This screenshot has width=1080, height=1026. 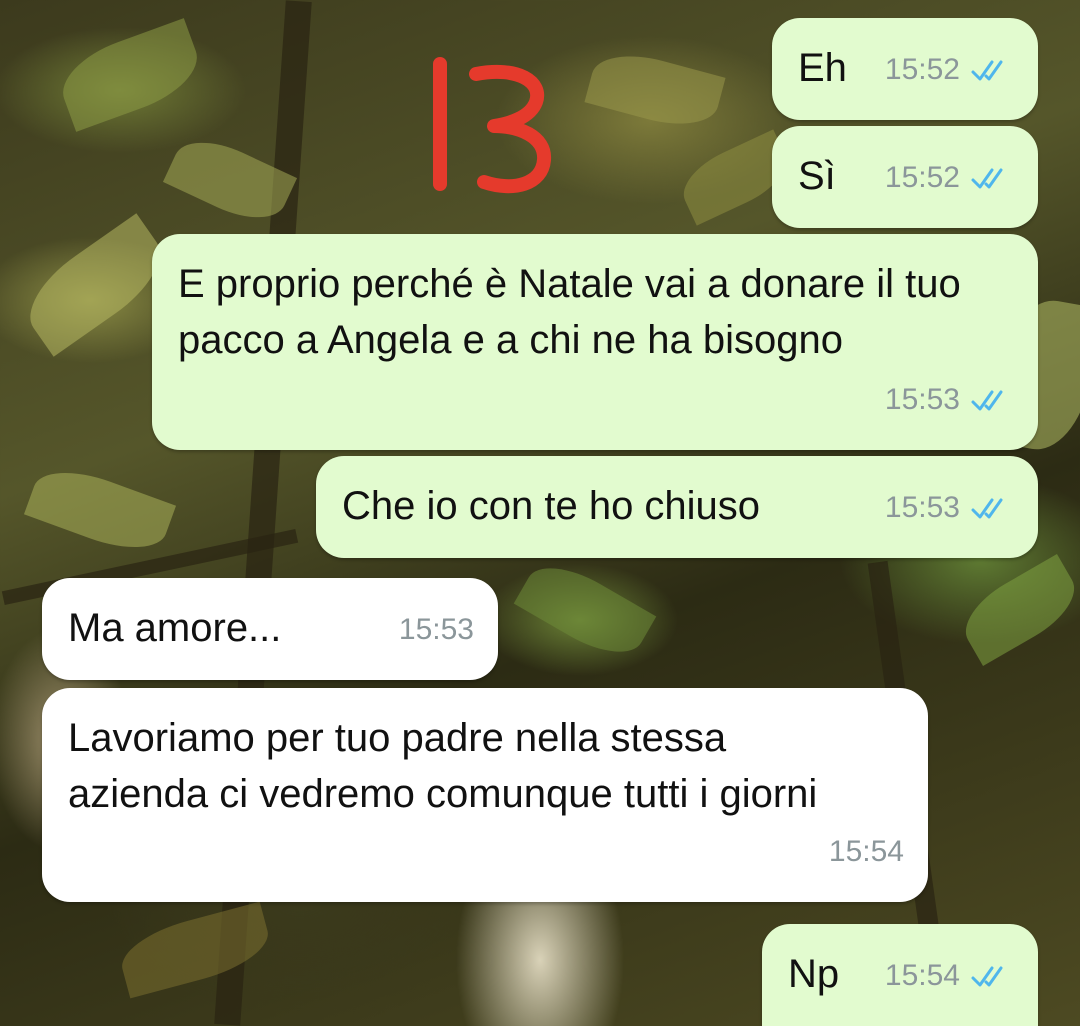 What do you see at coordinates (484, 123) in the screenshot?
I see `annotation-number: 13` at bounding box center [484, 123].